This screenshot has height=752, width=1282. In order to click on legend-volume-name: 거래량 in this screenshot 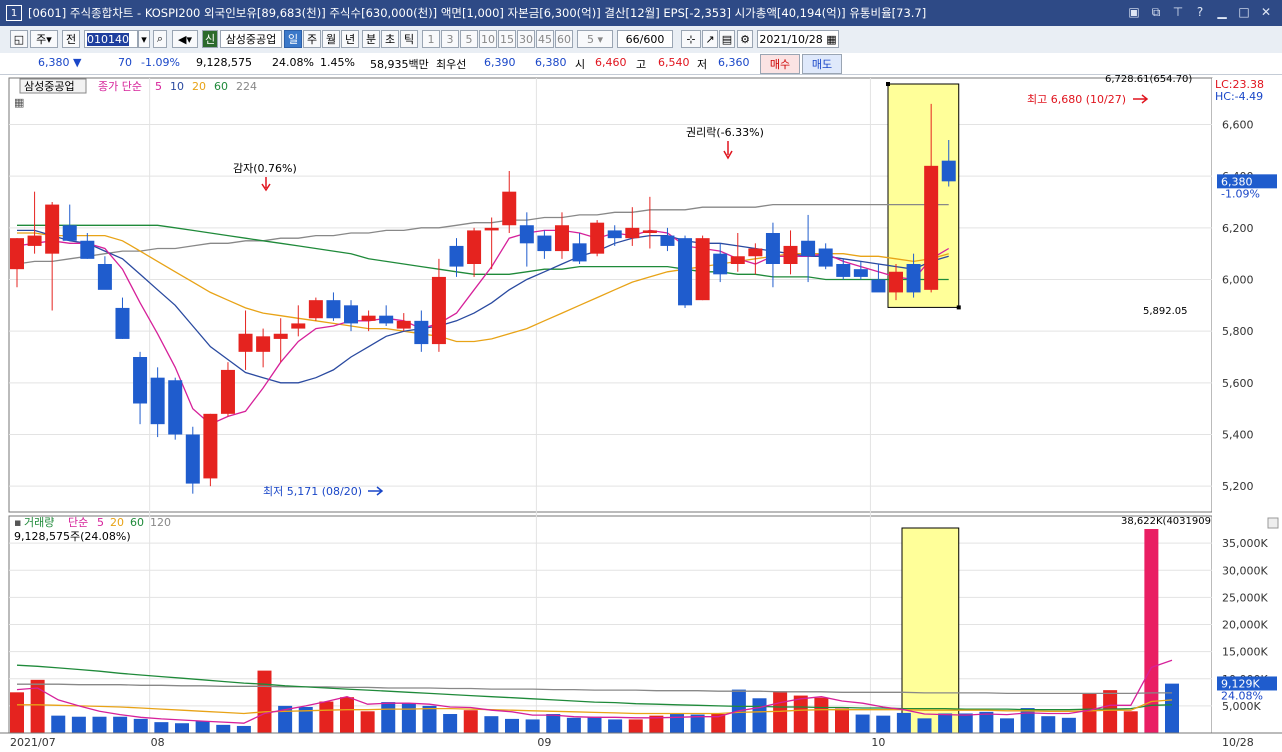, I will do `click(39, 522)`.